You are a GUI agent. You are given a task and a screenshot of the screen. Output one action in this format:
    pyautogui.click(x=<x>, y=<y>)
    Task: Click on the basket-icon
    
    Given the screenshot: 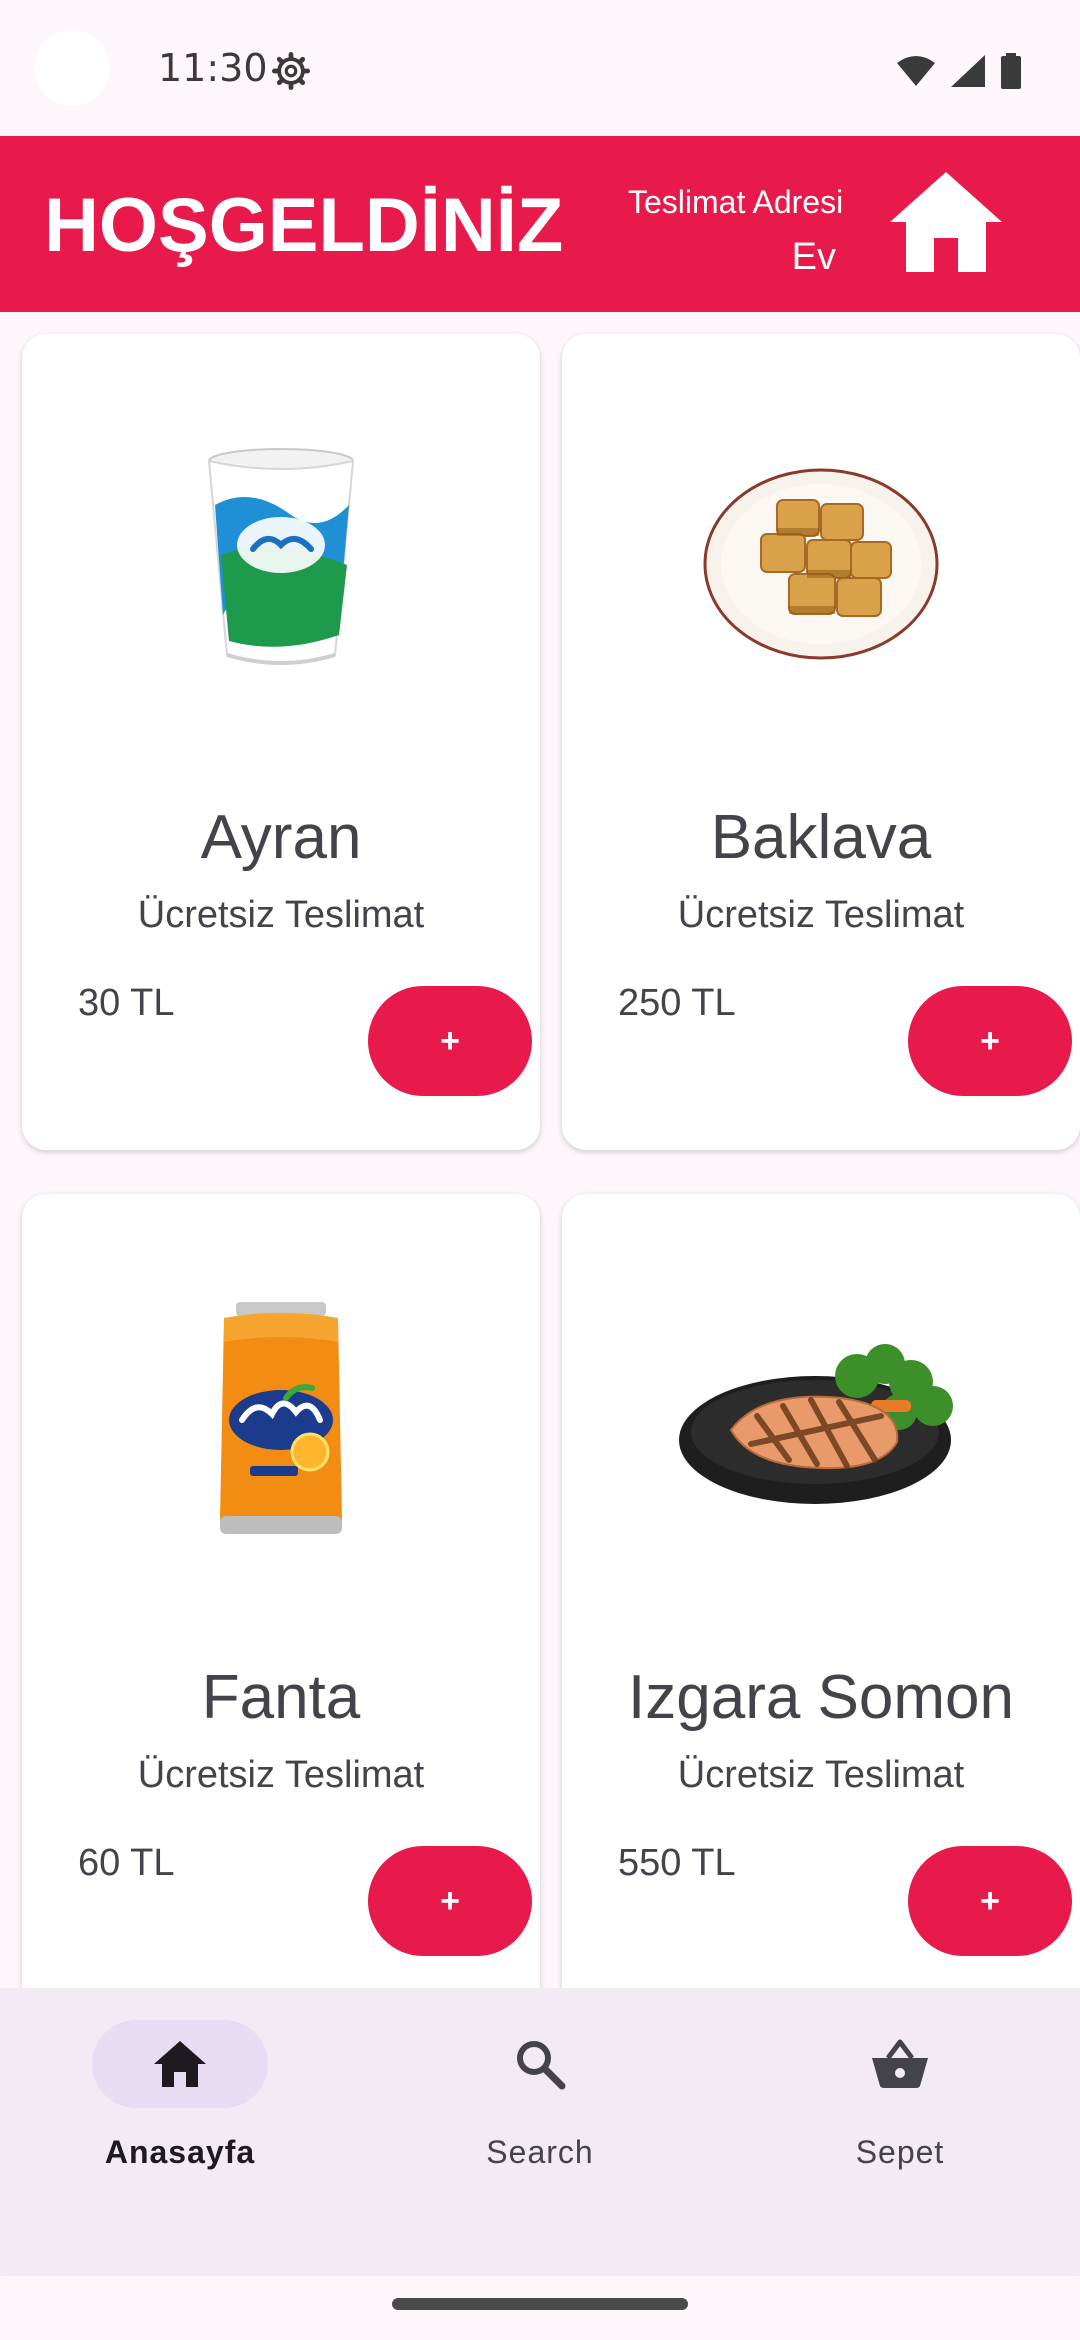 What is the action you would take?
    pyautogui.click(x=900, y=2063)
    